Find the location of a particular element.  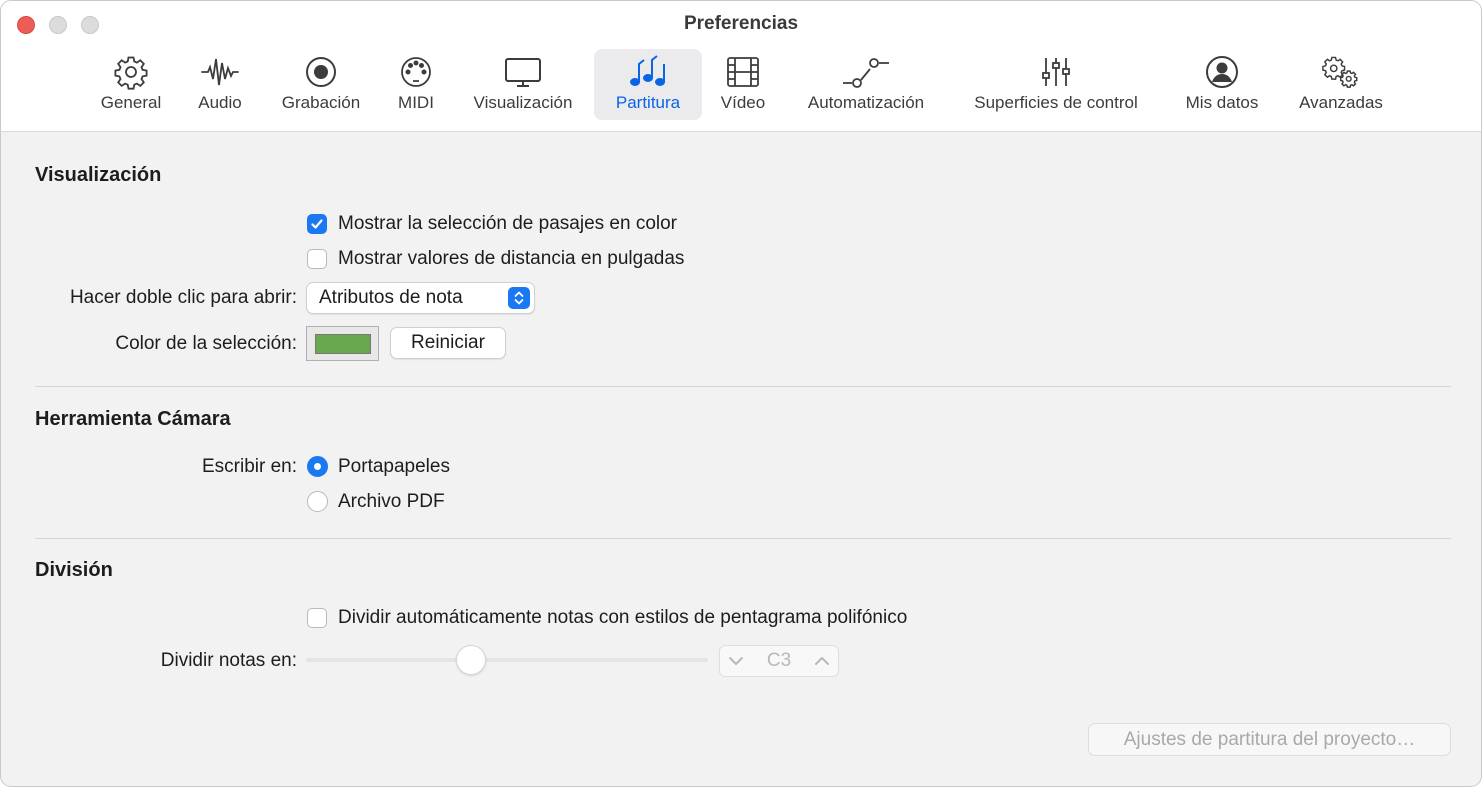

tab-midi: MIDI is located at coordinates (416, 84).